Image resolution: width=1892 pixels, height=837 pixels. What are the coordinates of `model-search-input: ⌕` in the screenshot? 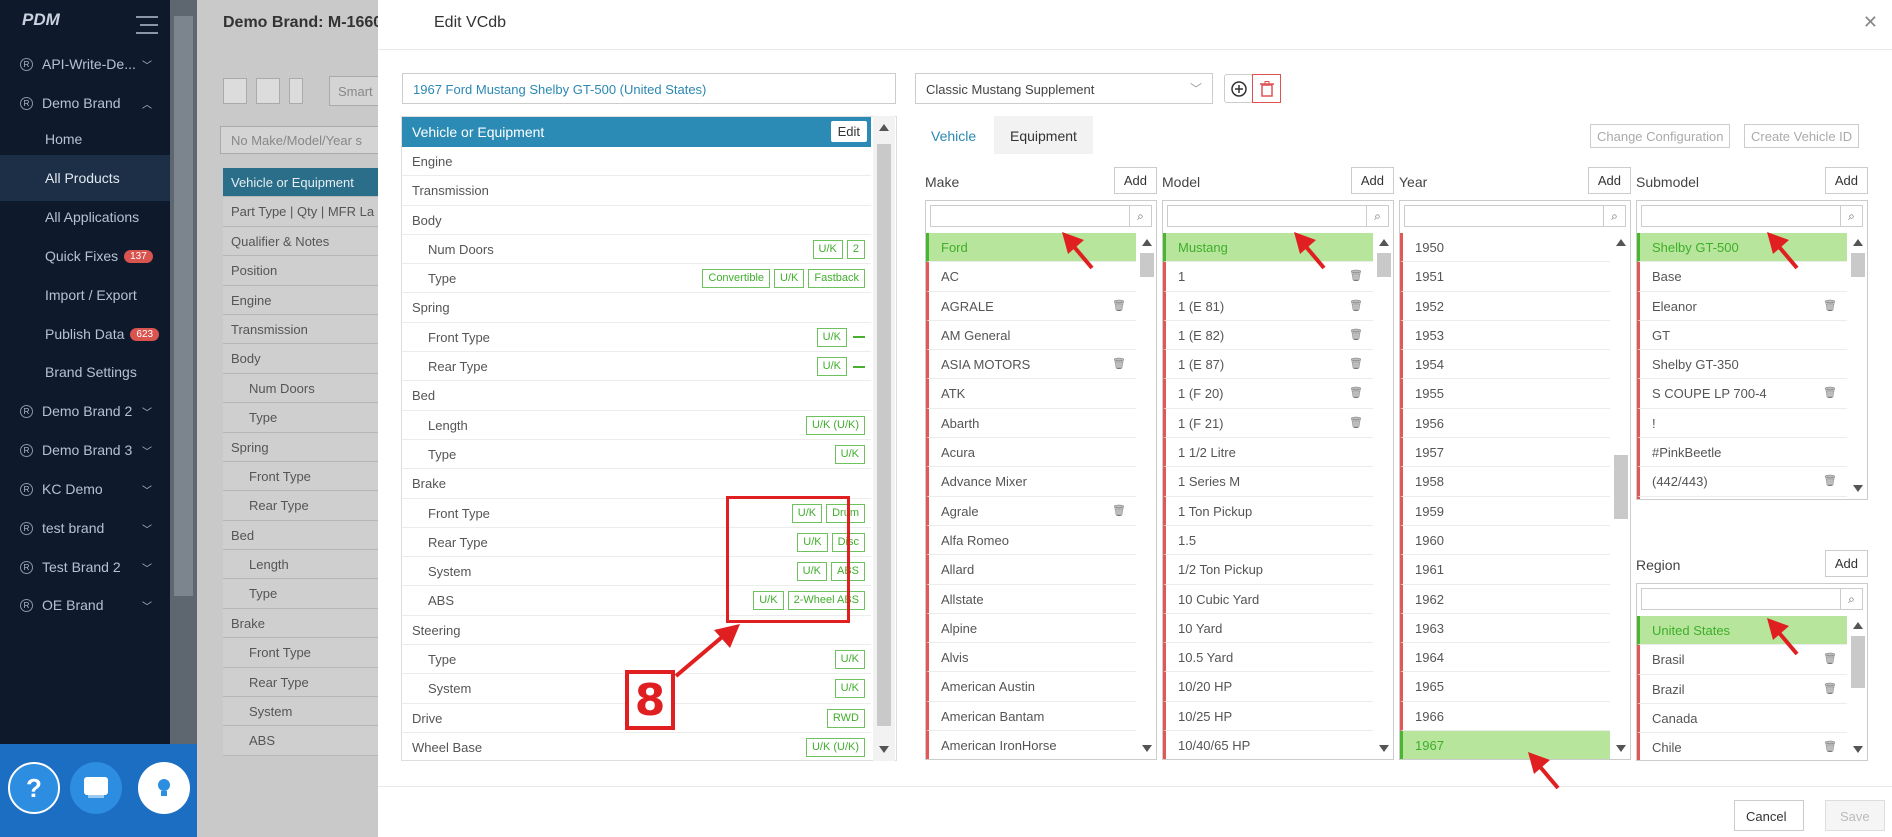 It's located at (1278, 216).